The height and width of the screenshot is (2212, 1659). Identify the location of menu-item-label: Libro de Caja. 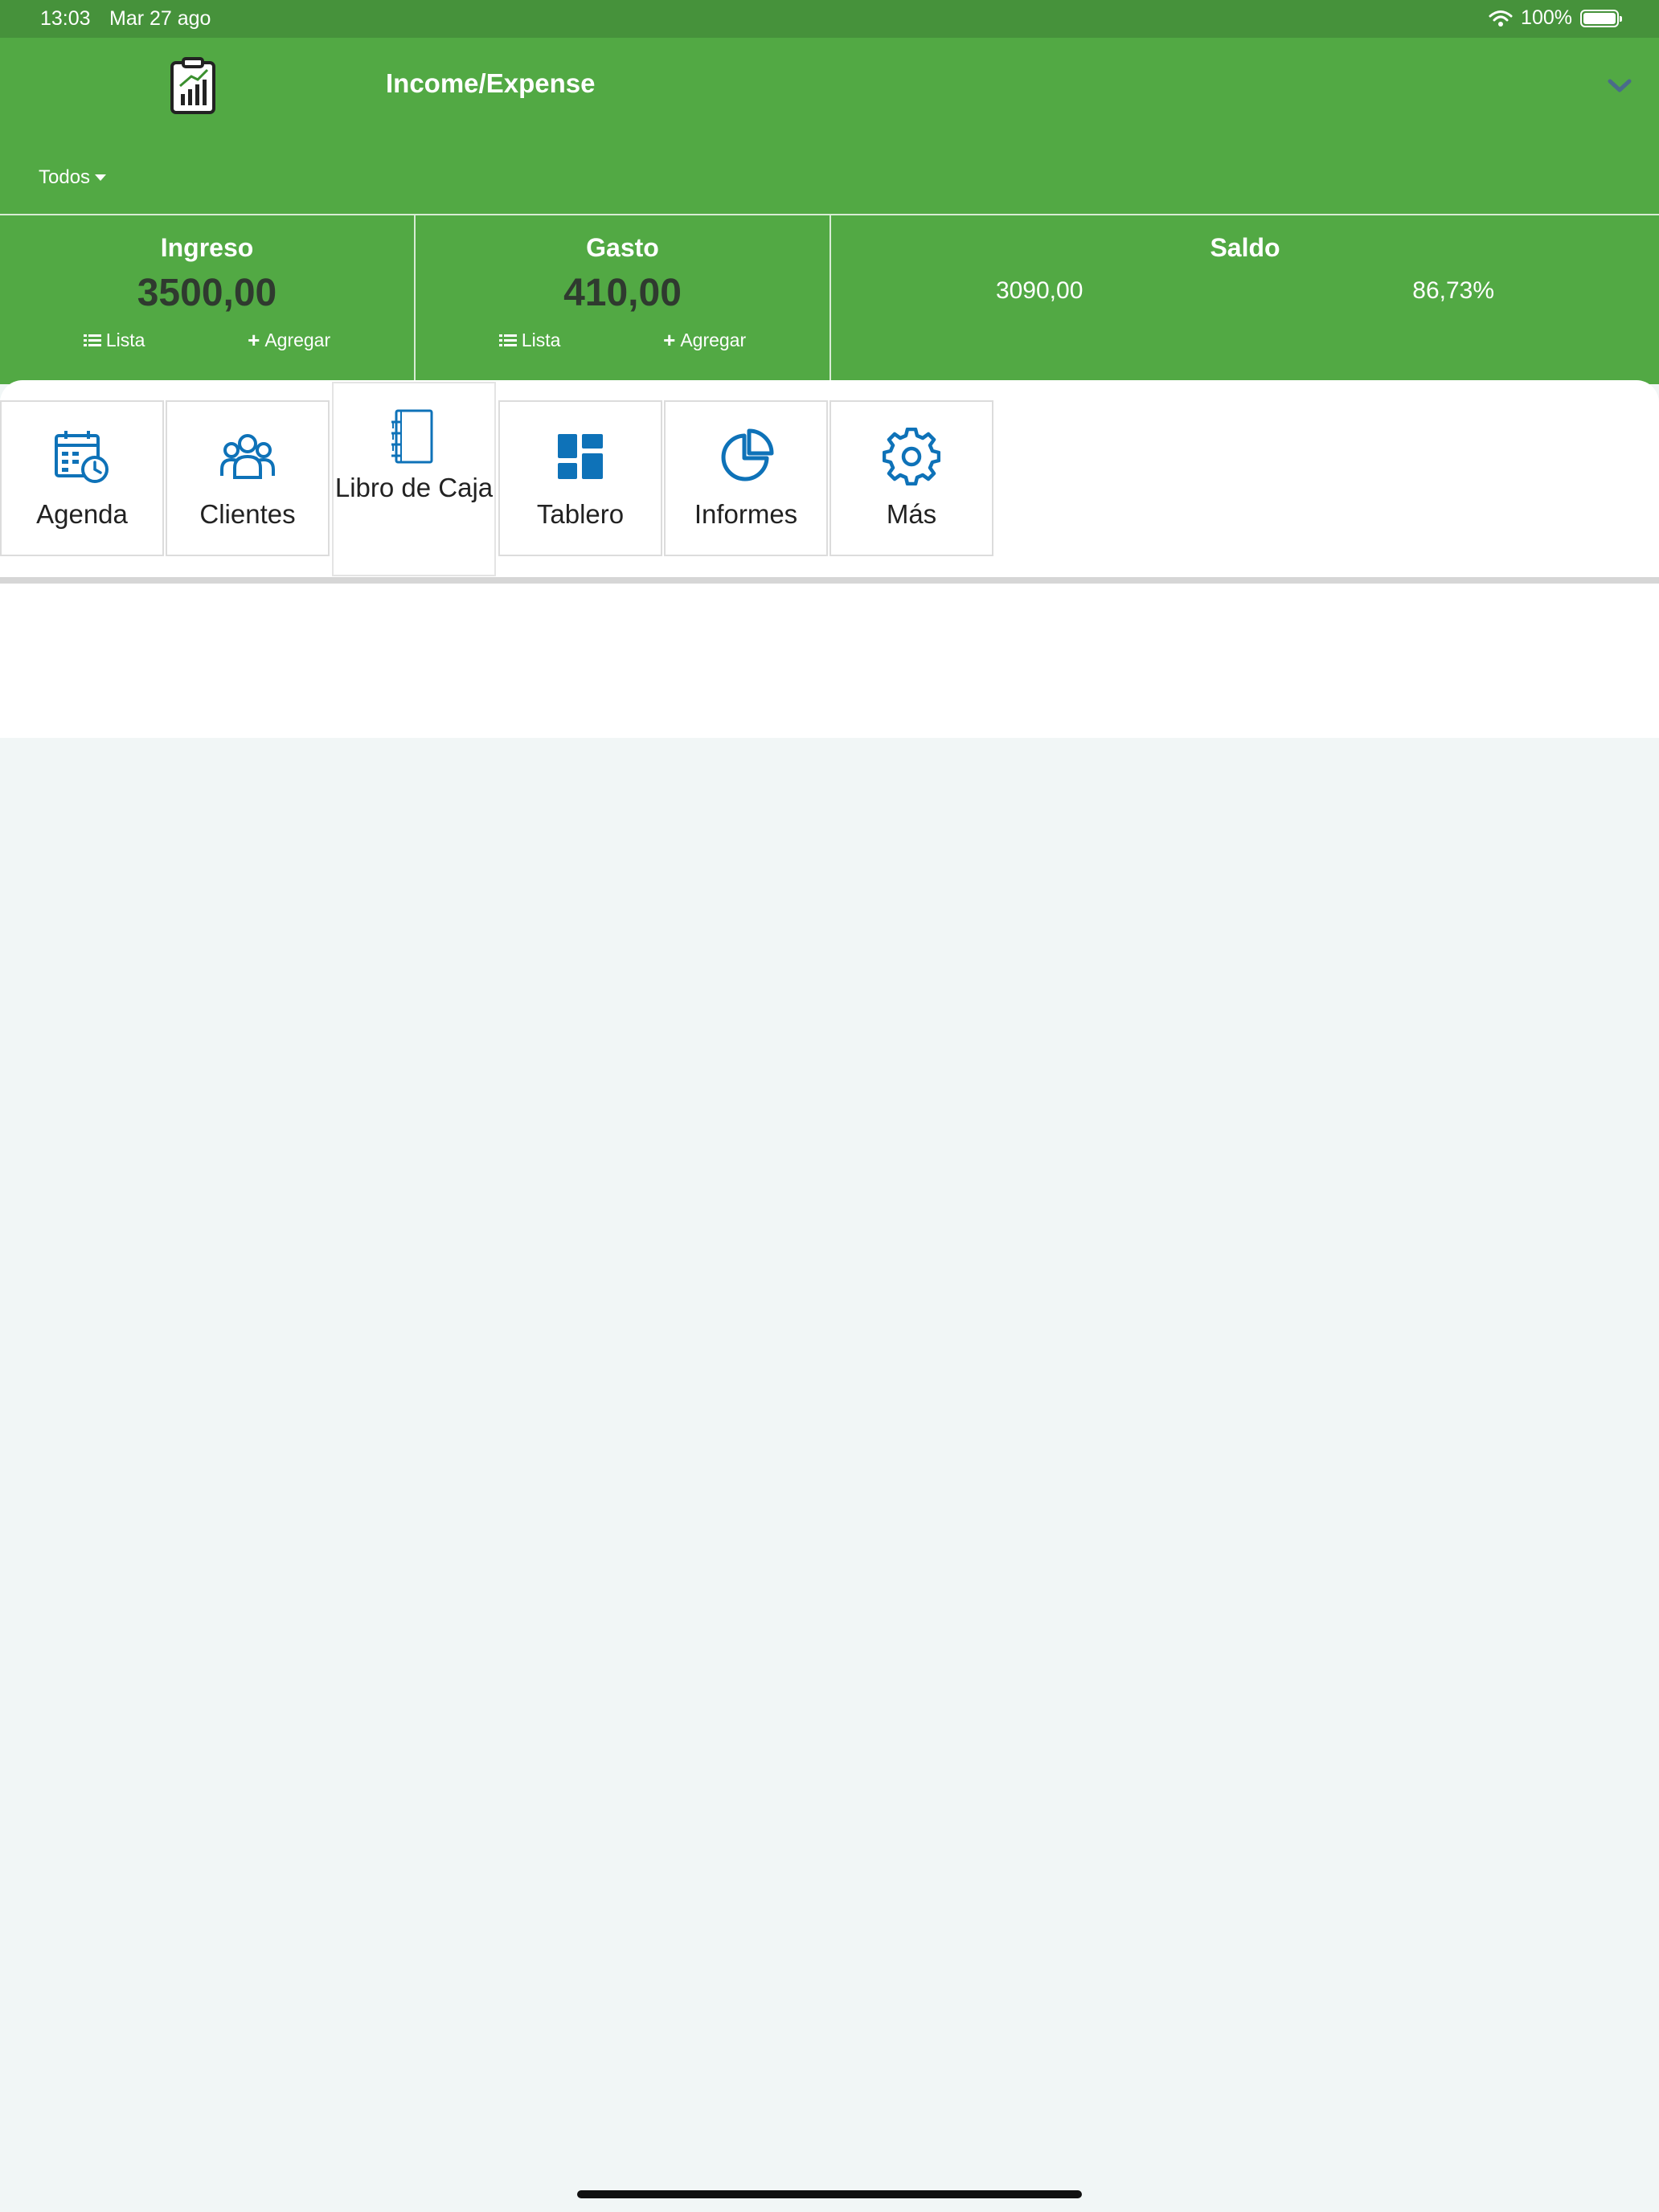
(414, 487).